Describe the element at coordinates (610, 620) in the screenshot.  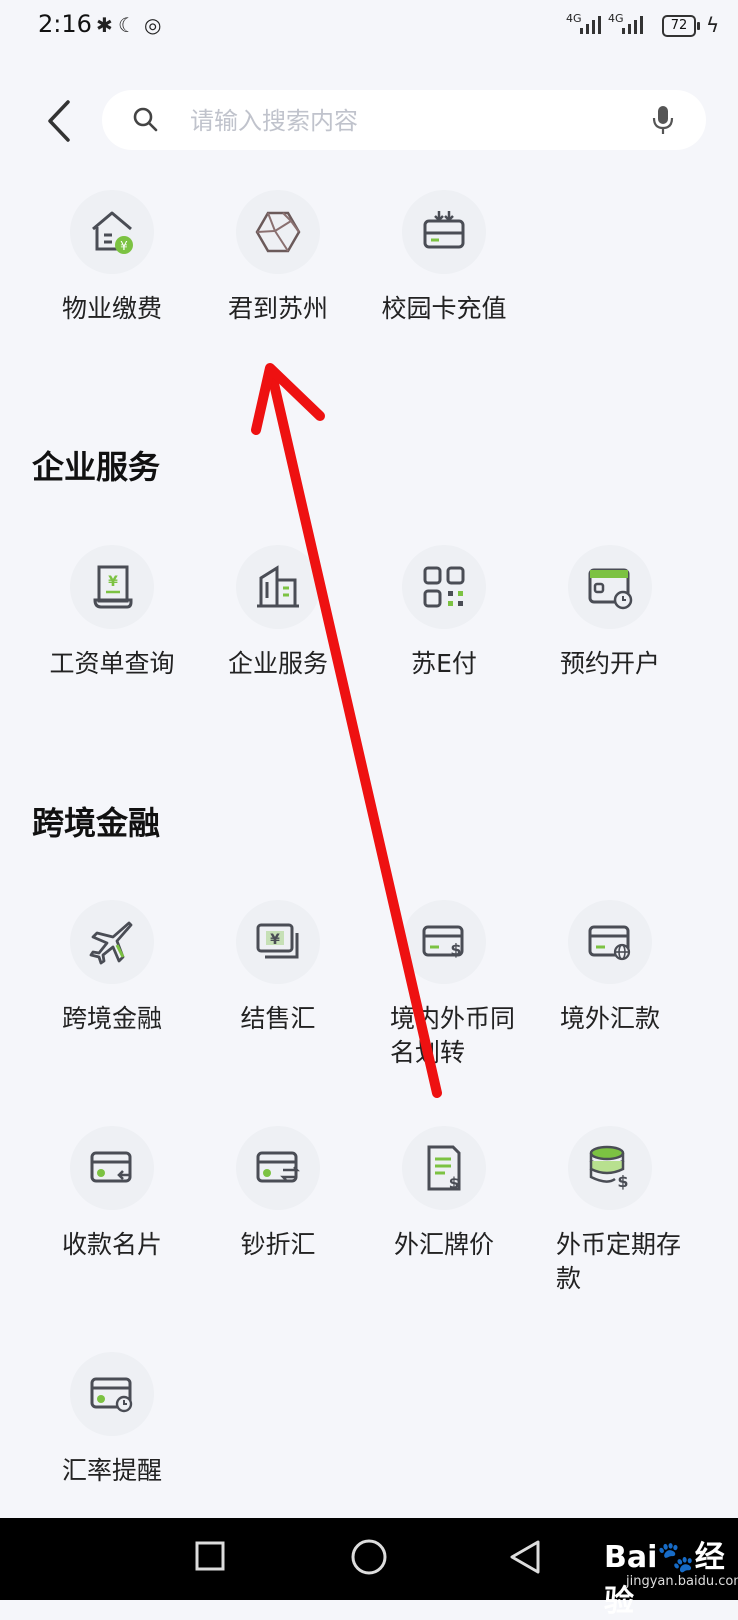
I see `grid-item-account-appointment: 预约开户` at that location.